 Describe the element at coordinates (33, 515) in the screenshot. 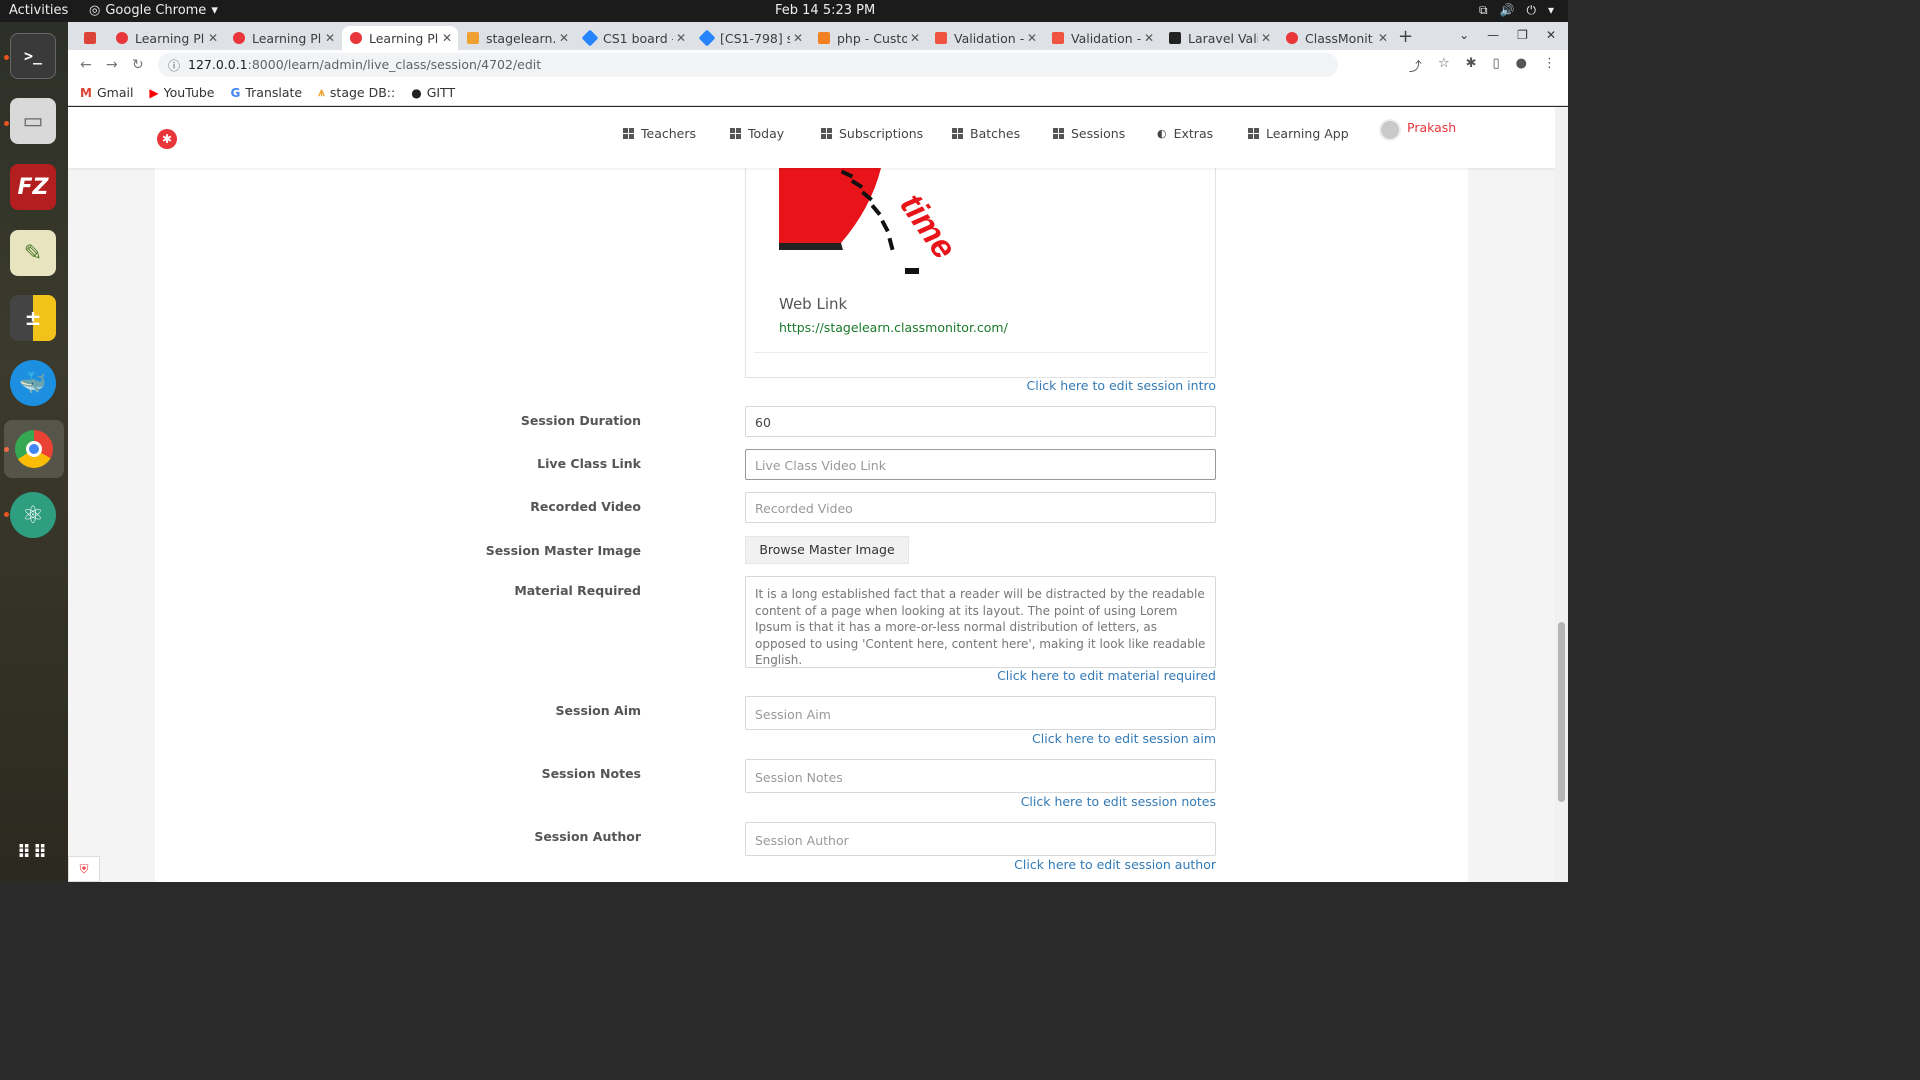

I see `atom-icon: ⚛` at that location.